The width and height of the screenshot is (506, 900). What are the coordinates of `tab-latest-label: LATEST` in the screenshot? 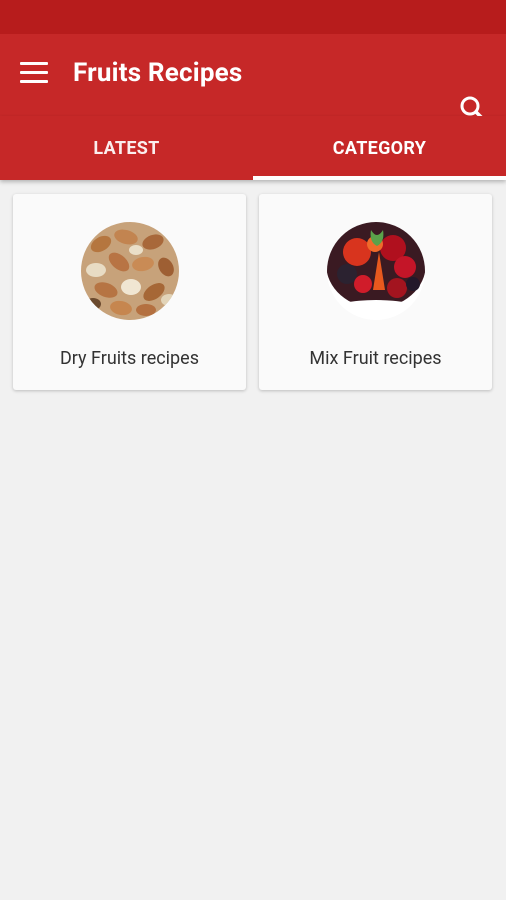 It's located at (126, 148).